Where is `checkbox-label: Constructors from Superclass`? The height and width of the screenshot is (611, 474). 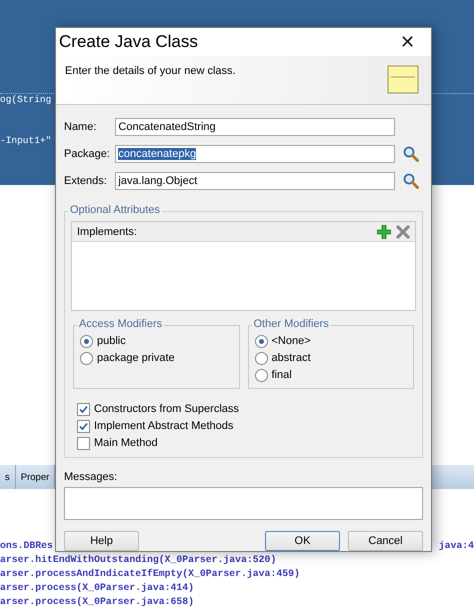 checkbox-label: Constructors from Superclass is located at coordinates (166, 409).